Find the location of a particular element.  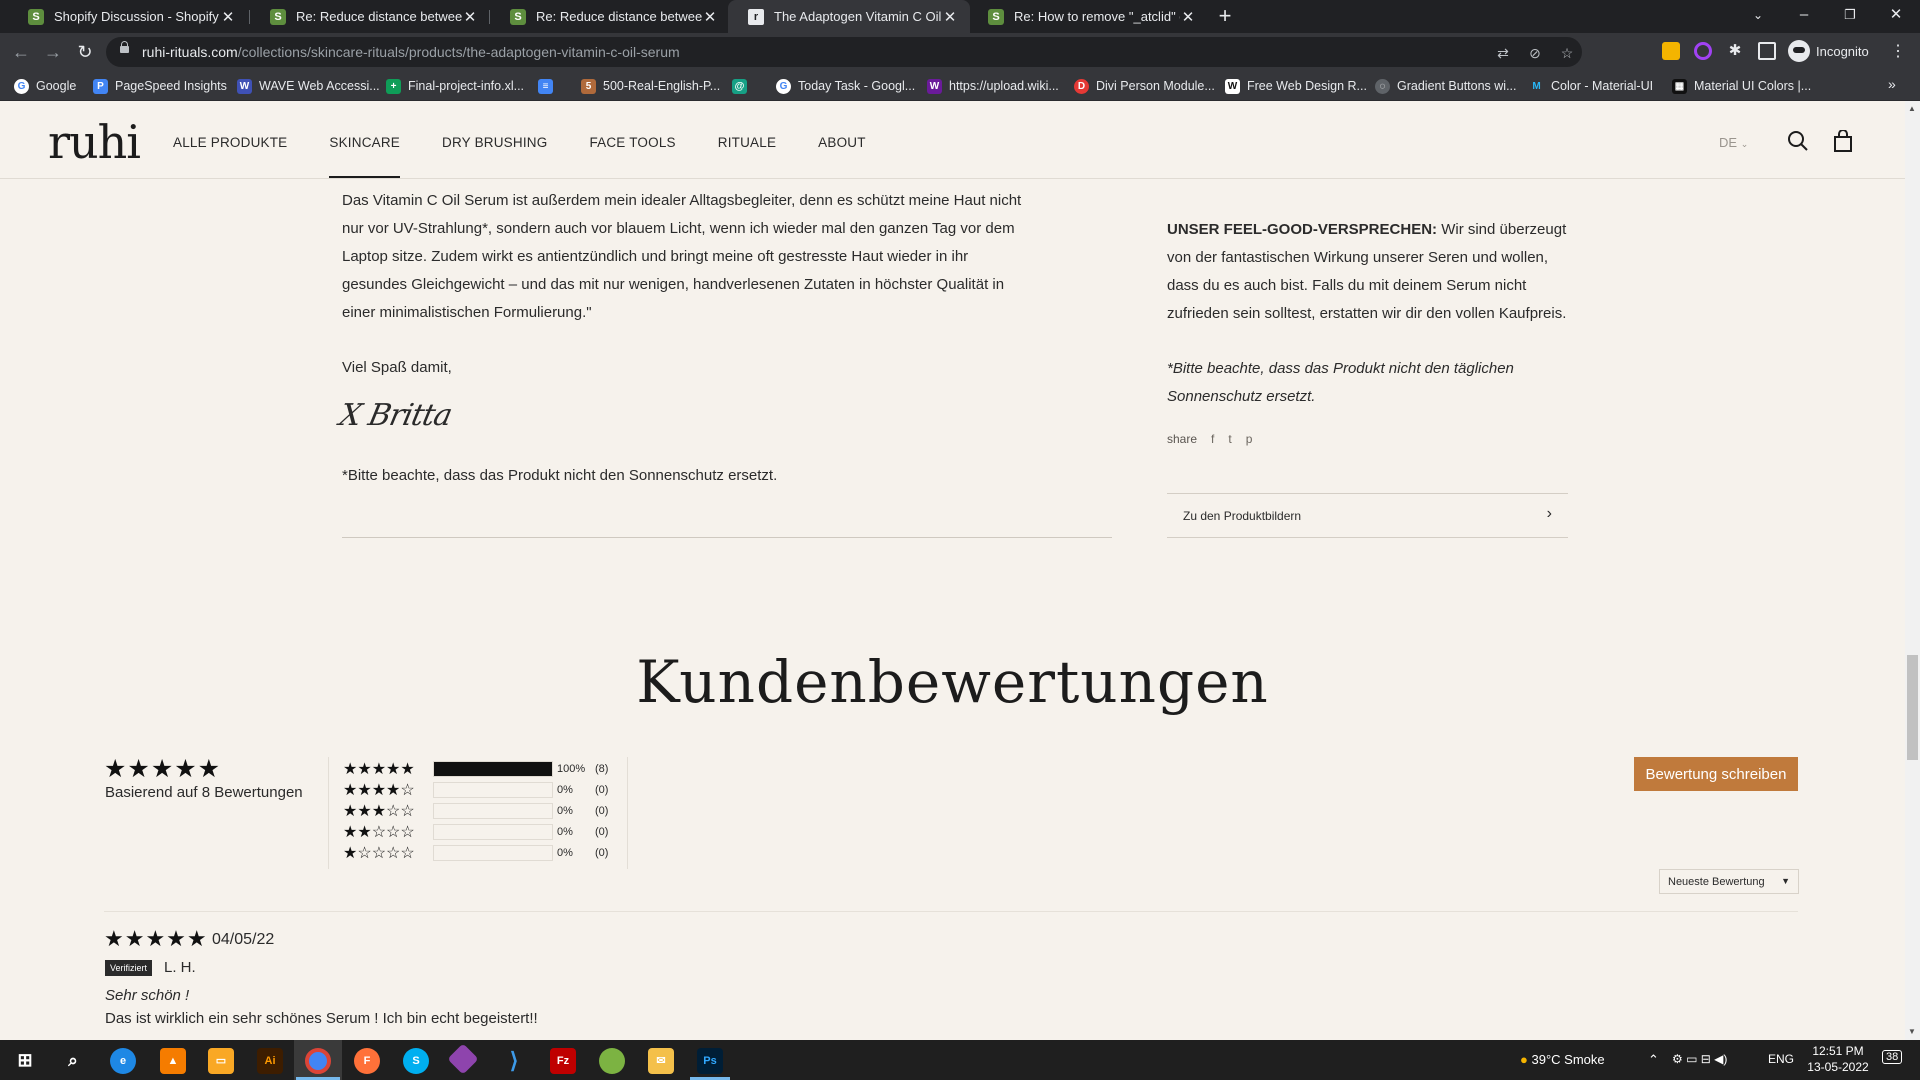

incognito-badge: Incognito is located at coordinates (1828, 51).